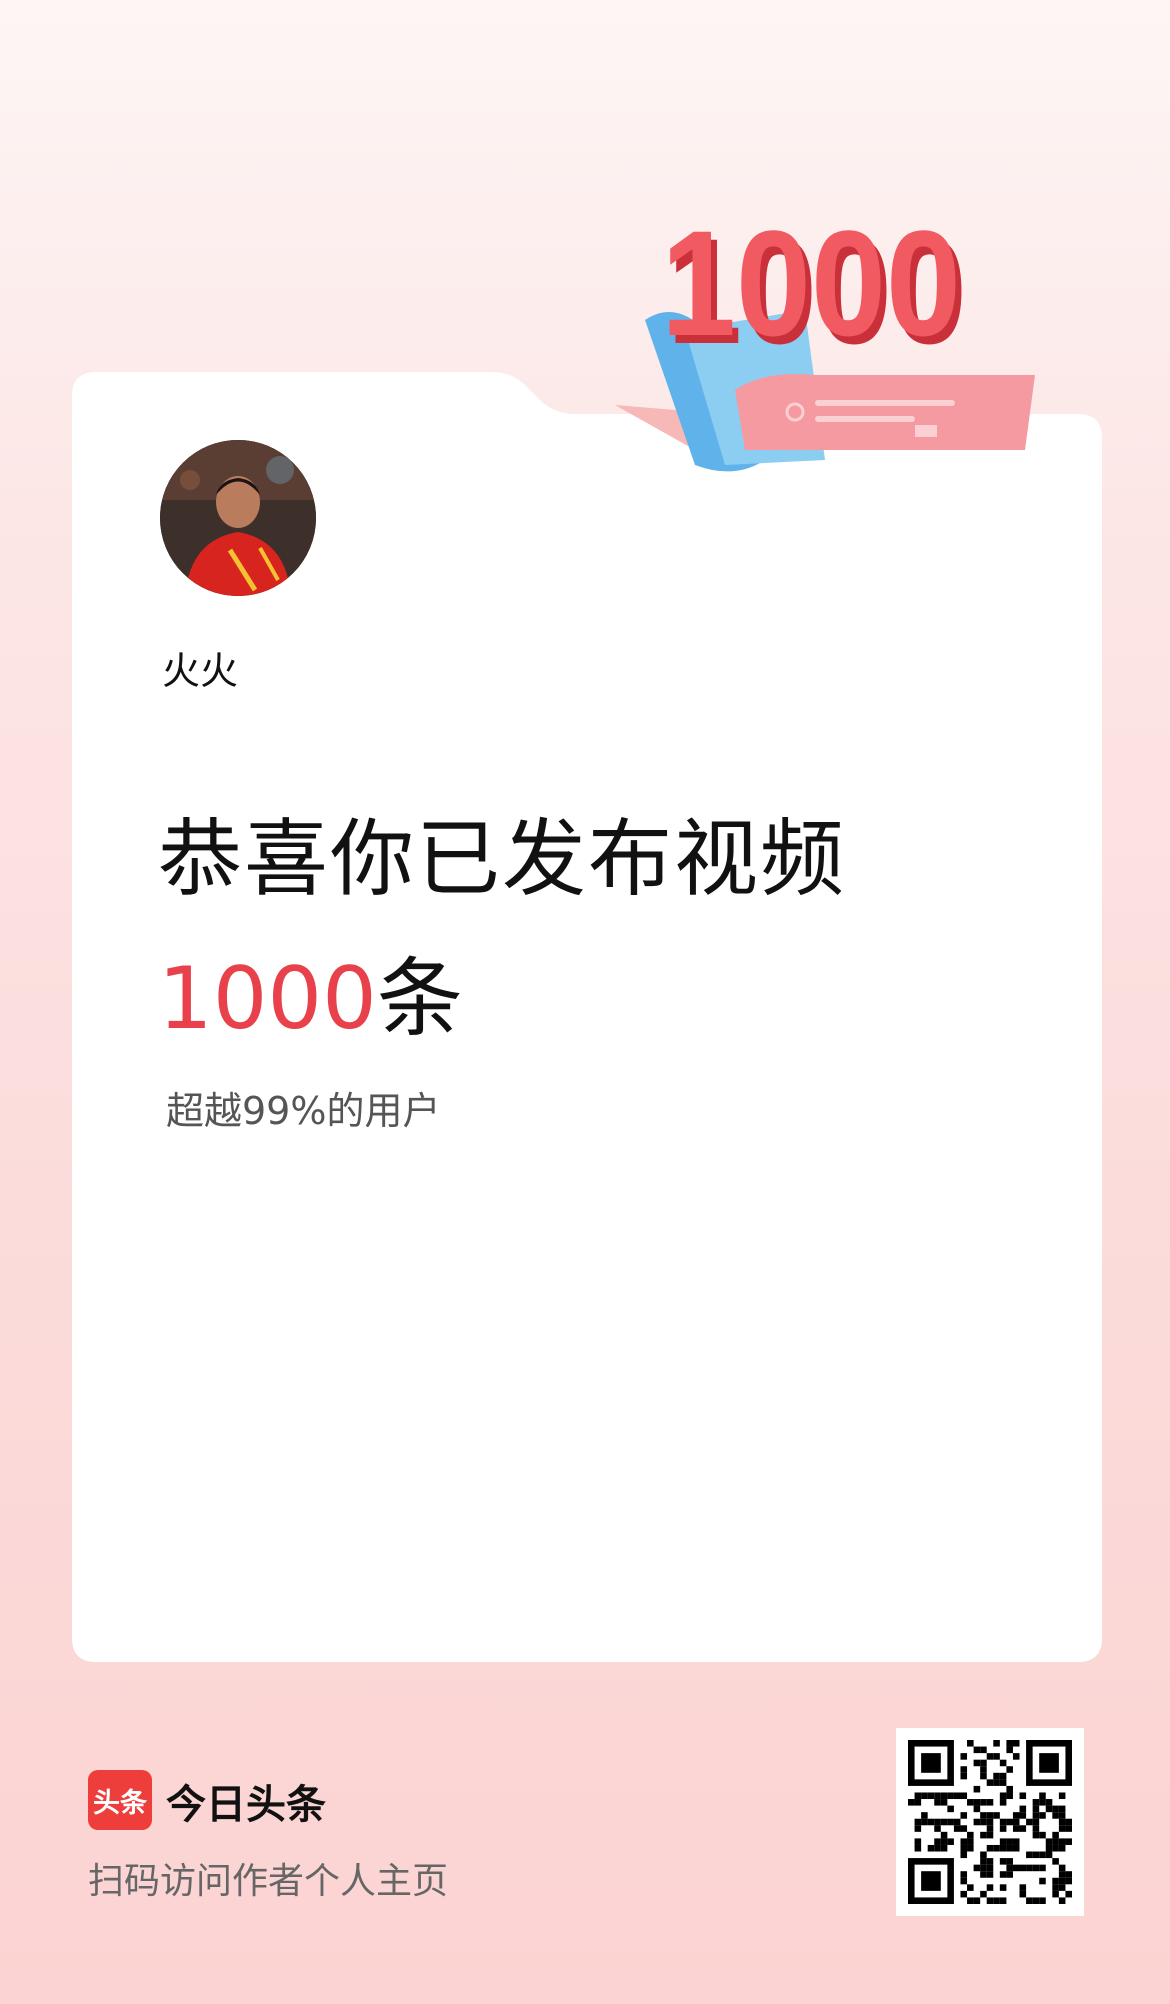 The image size is (1170, 2004). I want to click on congrats-title: 恭喜你已发布视频, so click(502, 859).